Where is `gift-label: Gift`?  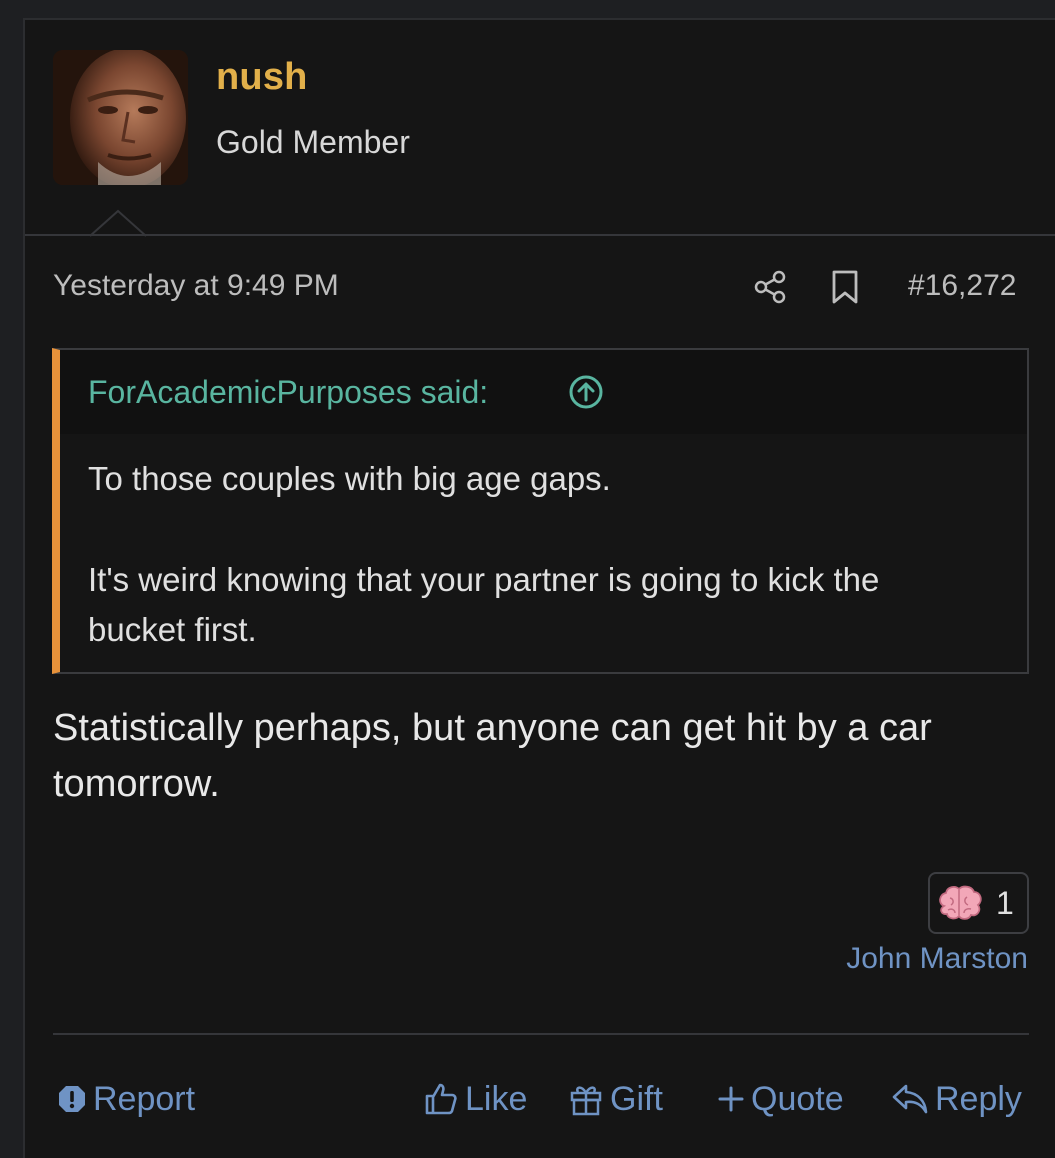
gift-label: Gift is located at coordinates (636, 1098).